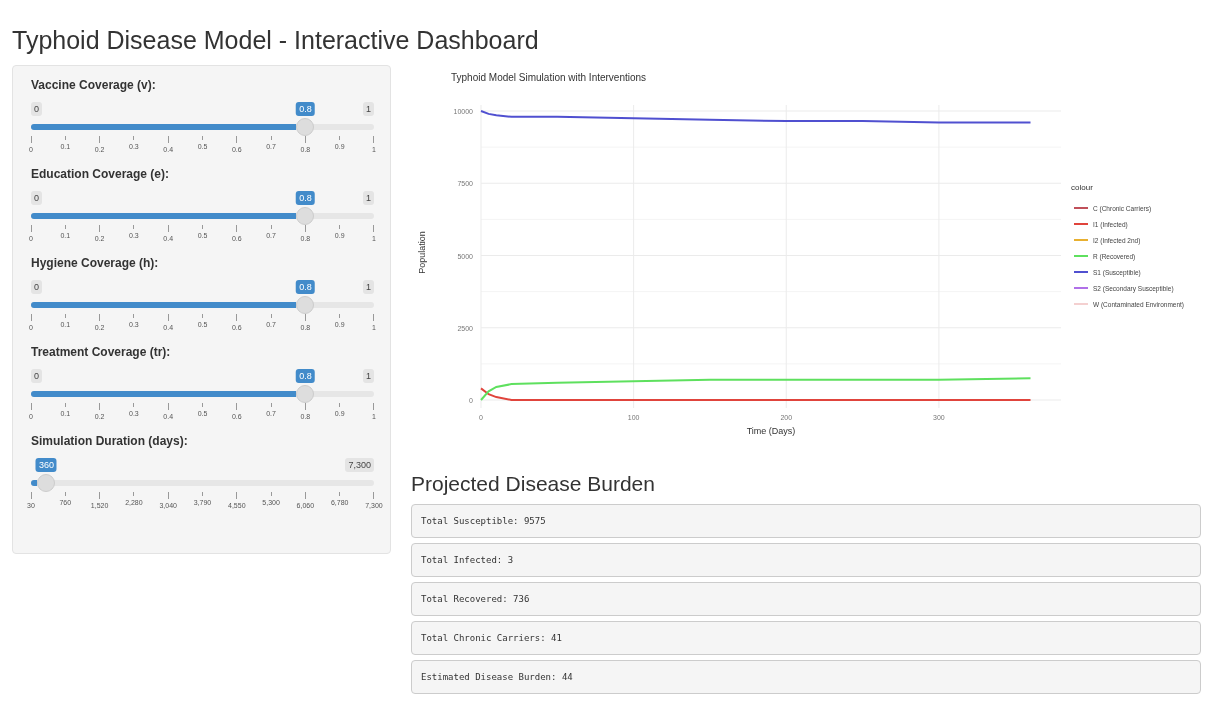 This screenshot has height=724, width=1213. I want to click on section-heading: Projected Disease Burden, so click(533, 484).